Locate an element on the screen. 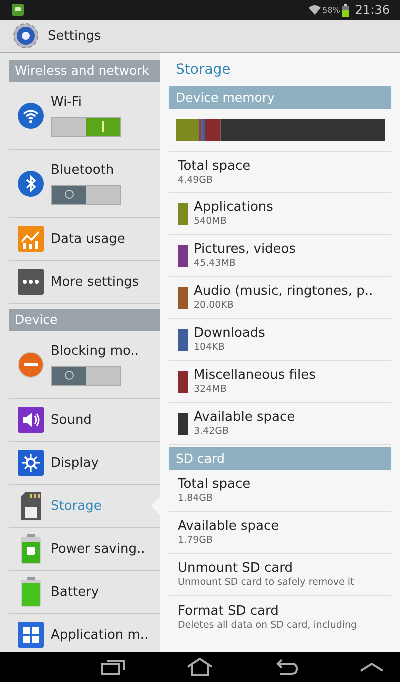  storage-row: Available space 3.42GB is located at coordinates (280, 424).